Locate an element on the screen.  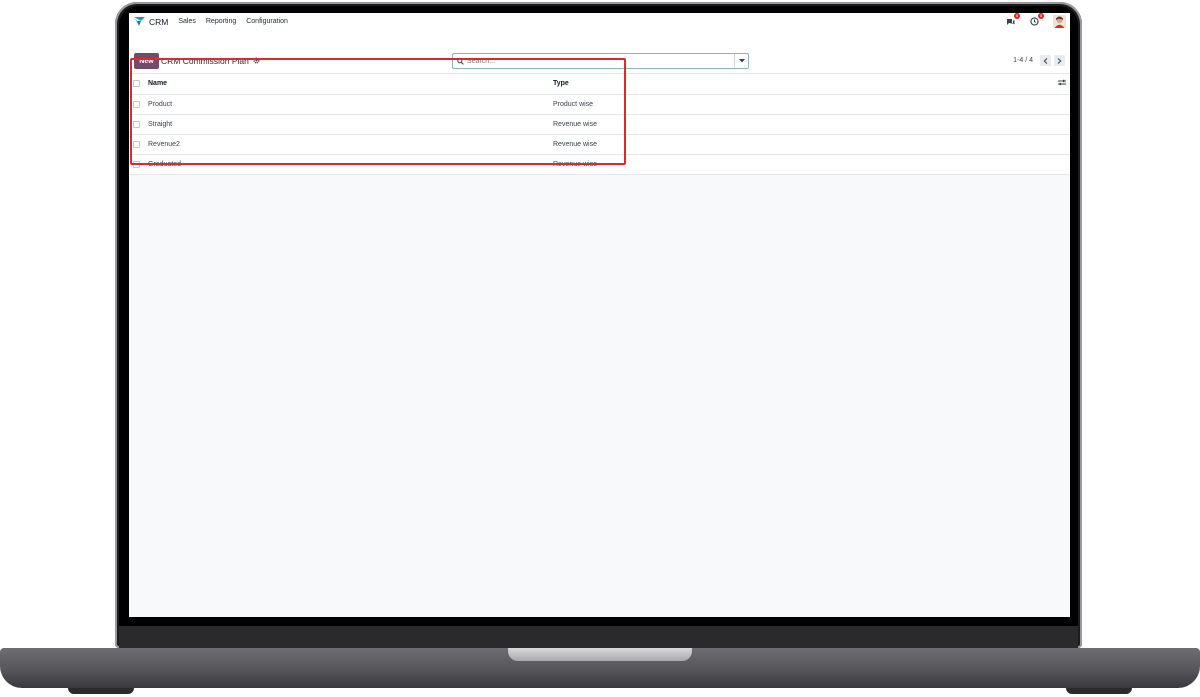
clock-icon is located at coordinates (1034, 21).